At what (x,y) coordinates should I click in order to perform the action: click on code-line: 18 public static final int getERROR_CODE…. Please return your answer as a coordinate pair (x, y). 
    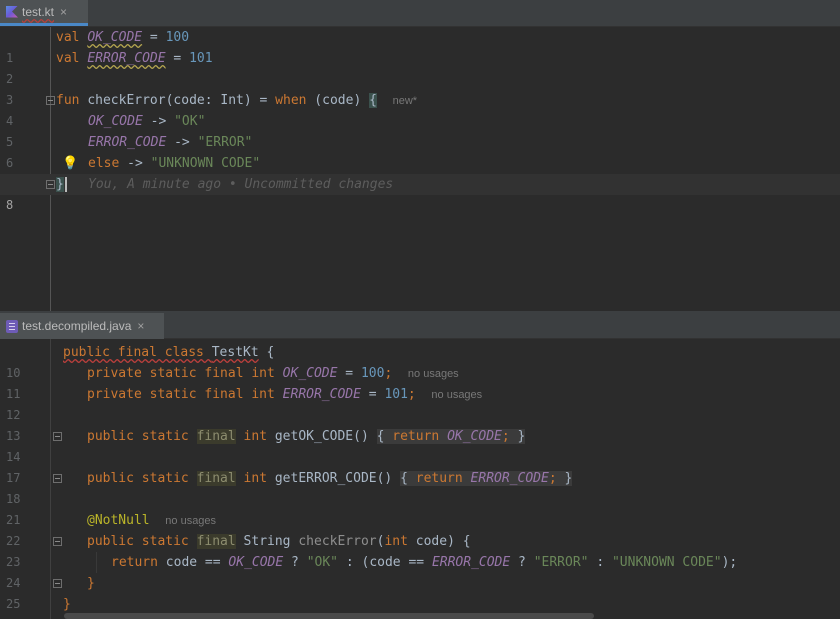
    Looking at the image, I should click on (420, 487).